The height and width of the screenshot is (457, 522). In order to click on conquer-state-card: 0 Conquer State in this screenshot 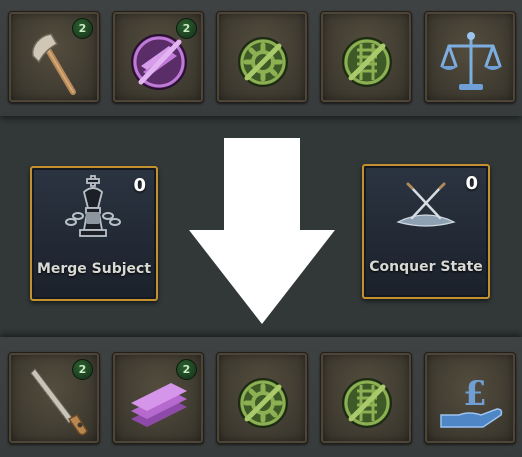, I will do `click(426, 231)`.